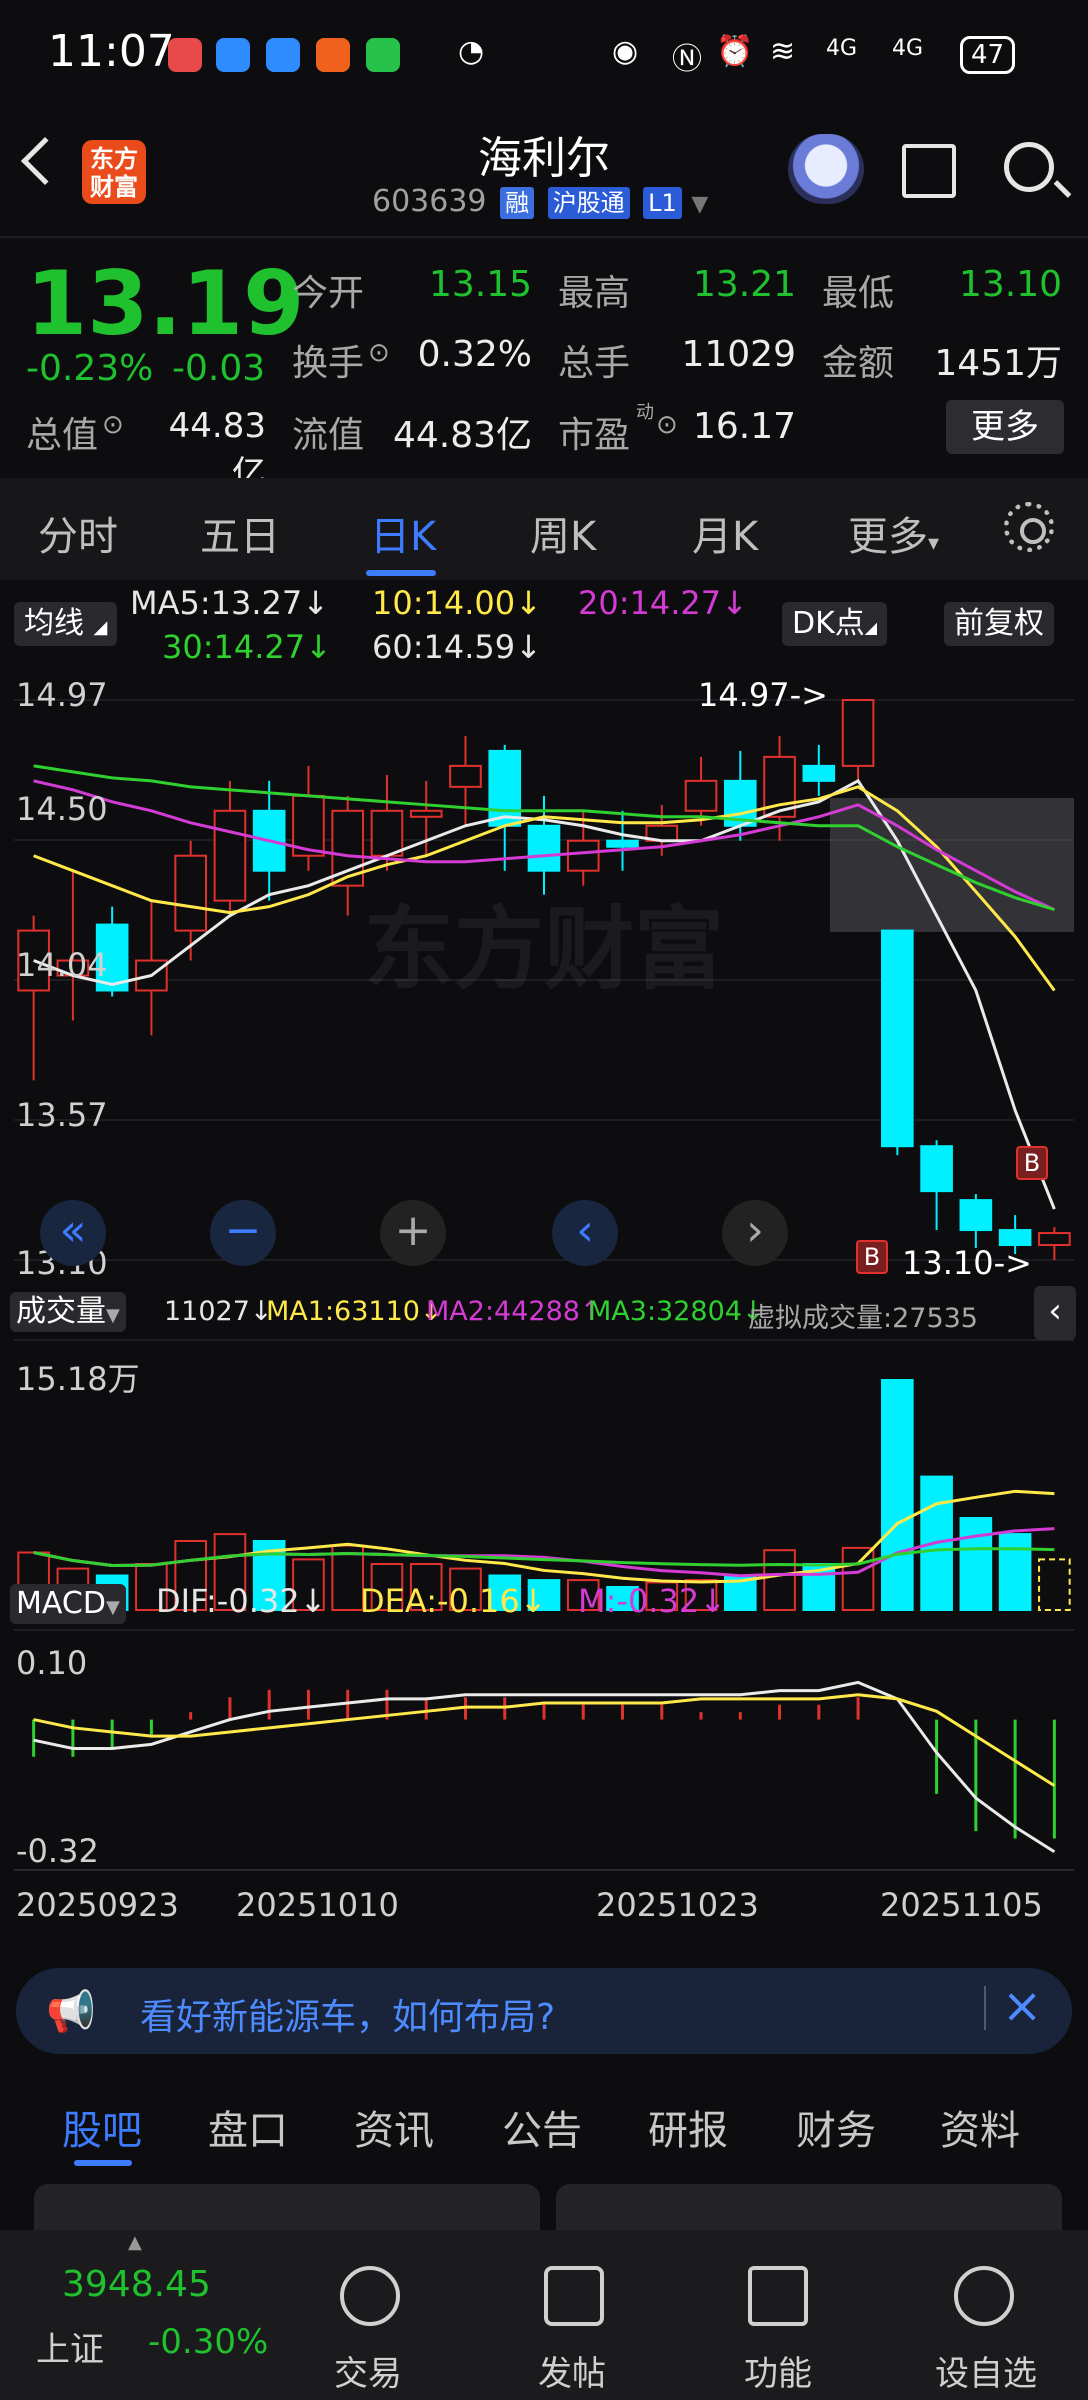 The height and width of the screenshot is (2400, 1088). What do you see at coordinates (517, 202) in the screenshot?
I see `margin-tag: 融` at bounding box center [517, 202].